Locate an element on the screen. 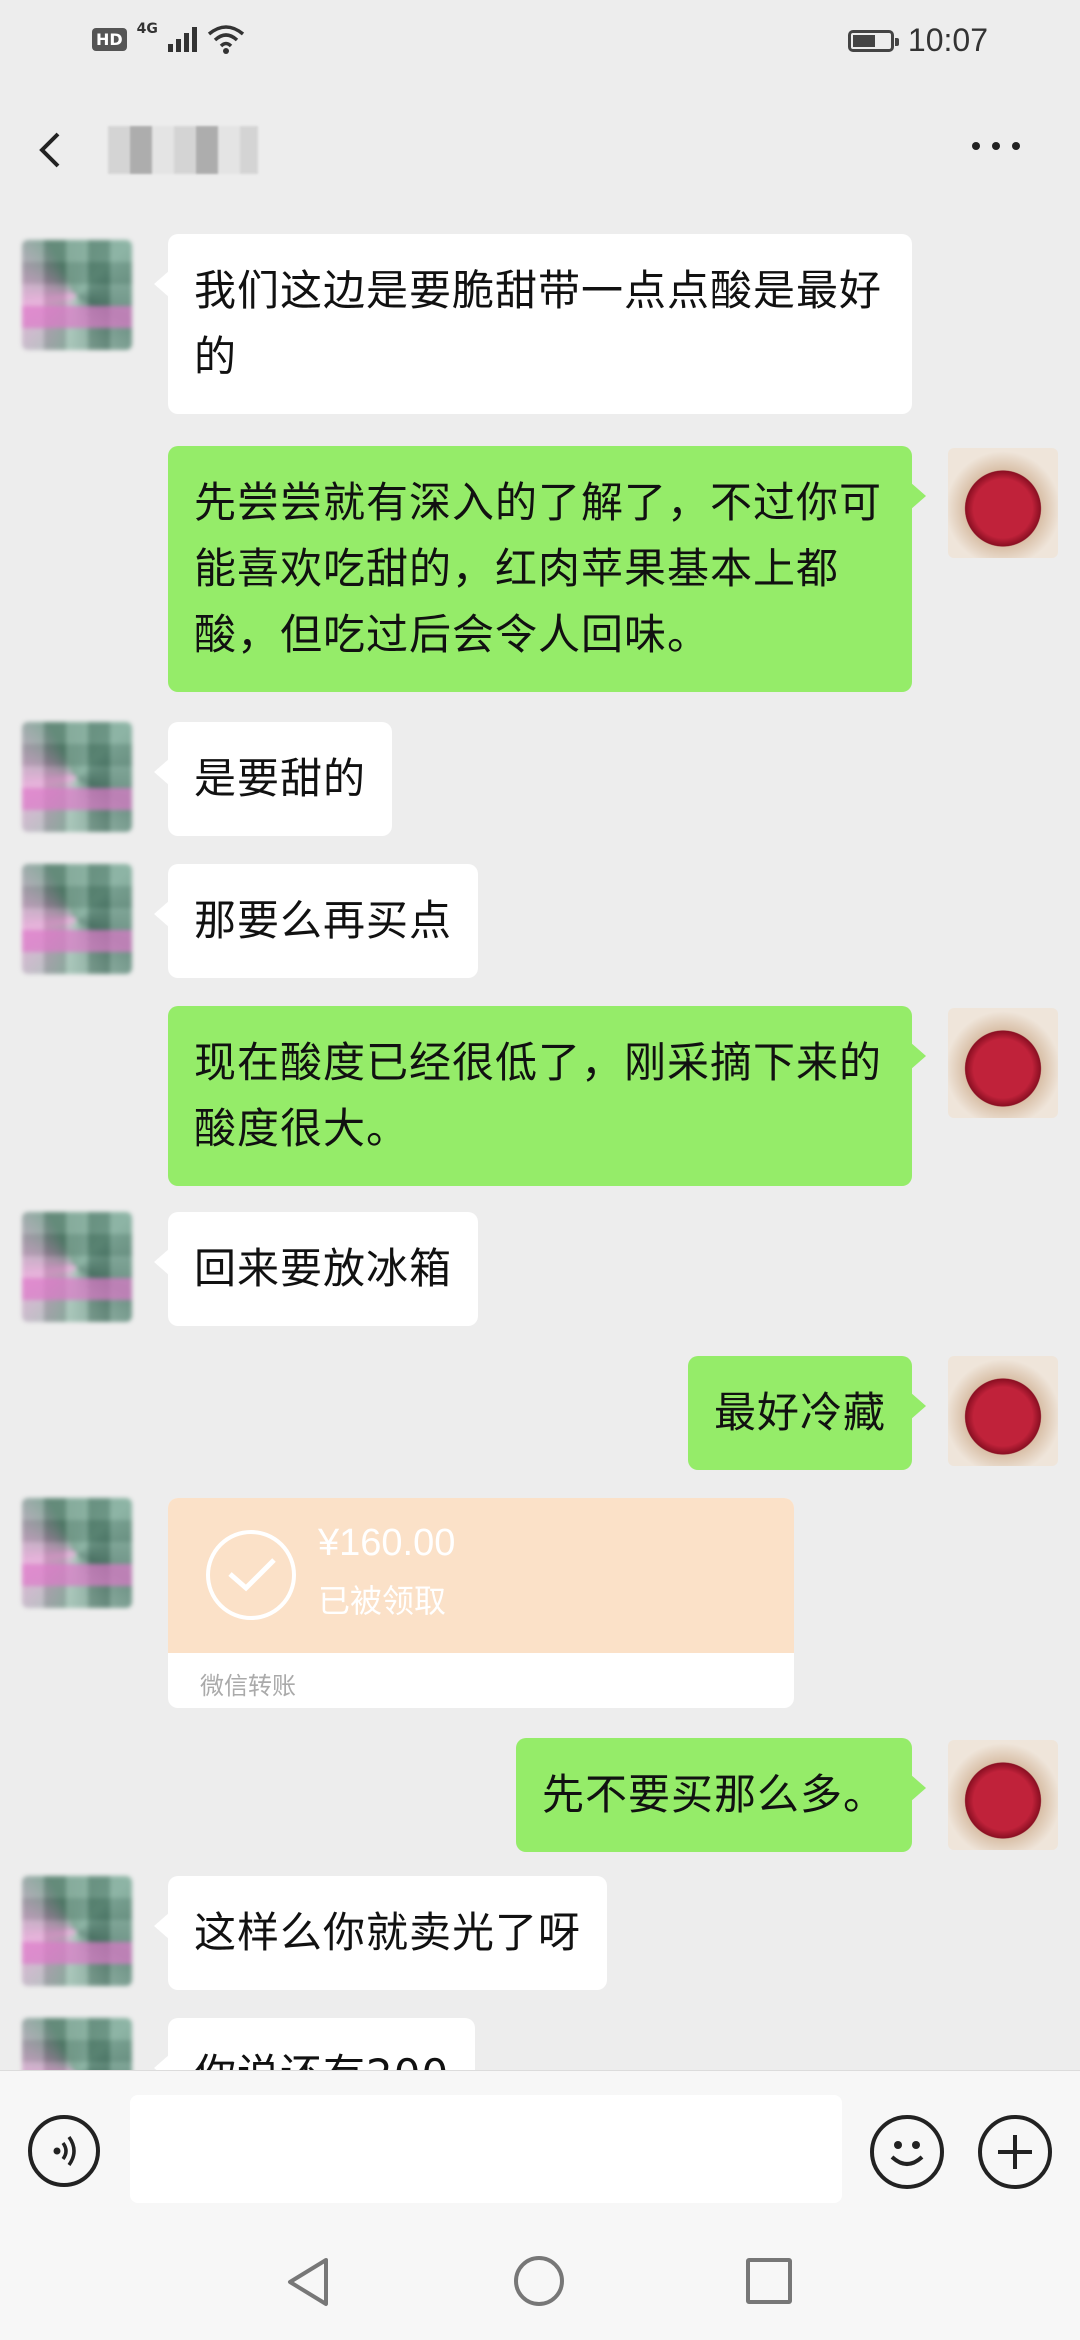 This screenshot has width=1080, height=2340. message-input is located at coordinates (486, 2149).